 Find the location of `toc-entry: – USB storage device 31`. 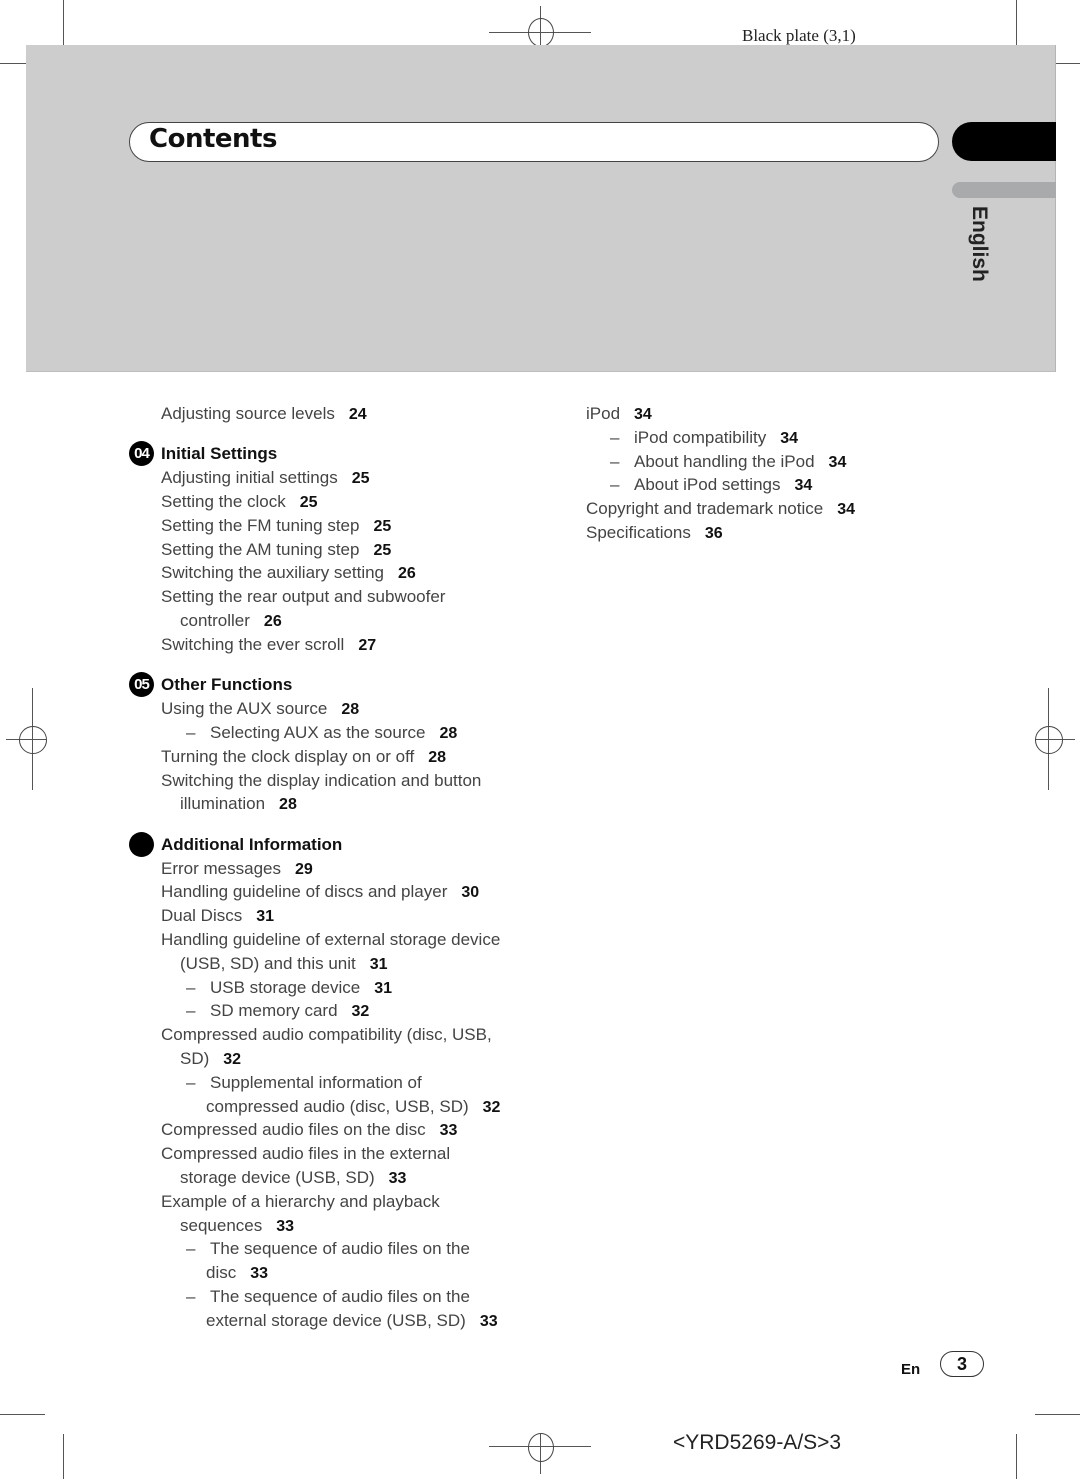

toc-entry: – USB storage device 31 is located at coordinates (289, 988).